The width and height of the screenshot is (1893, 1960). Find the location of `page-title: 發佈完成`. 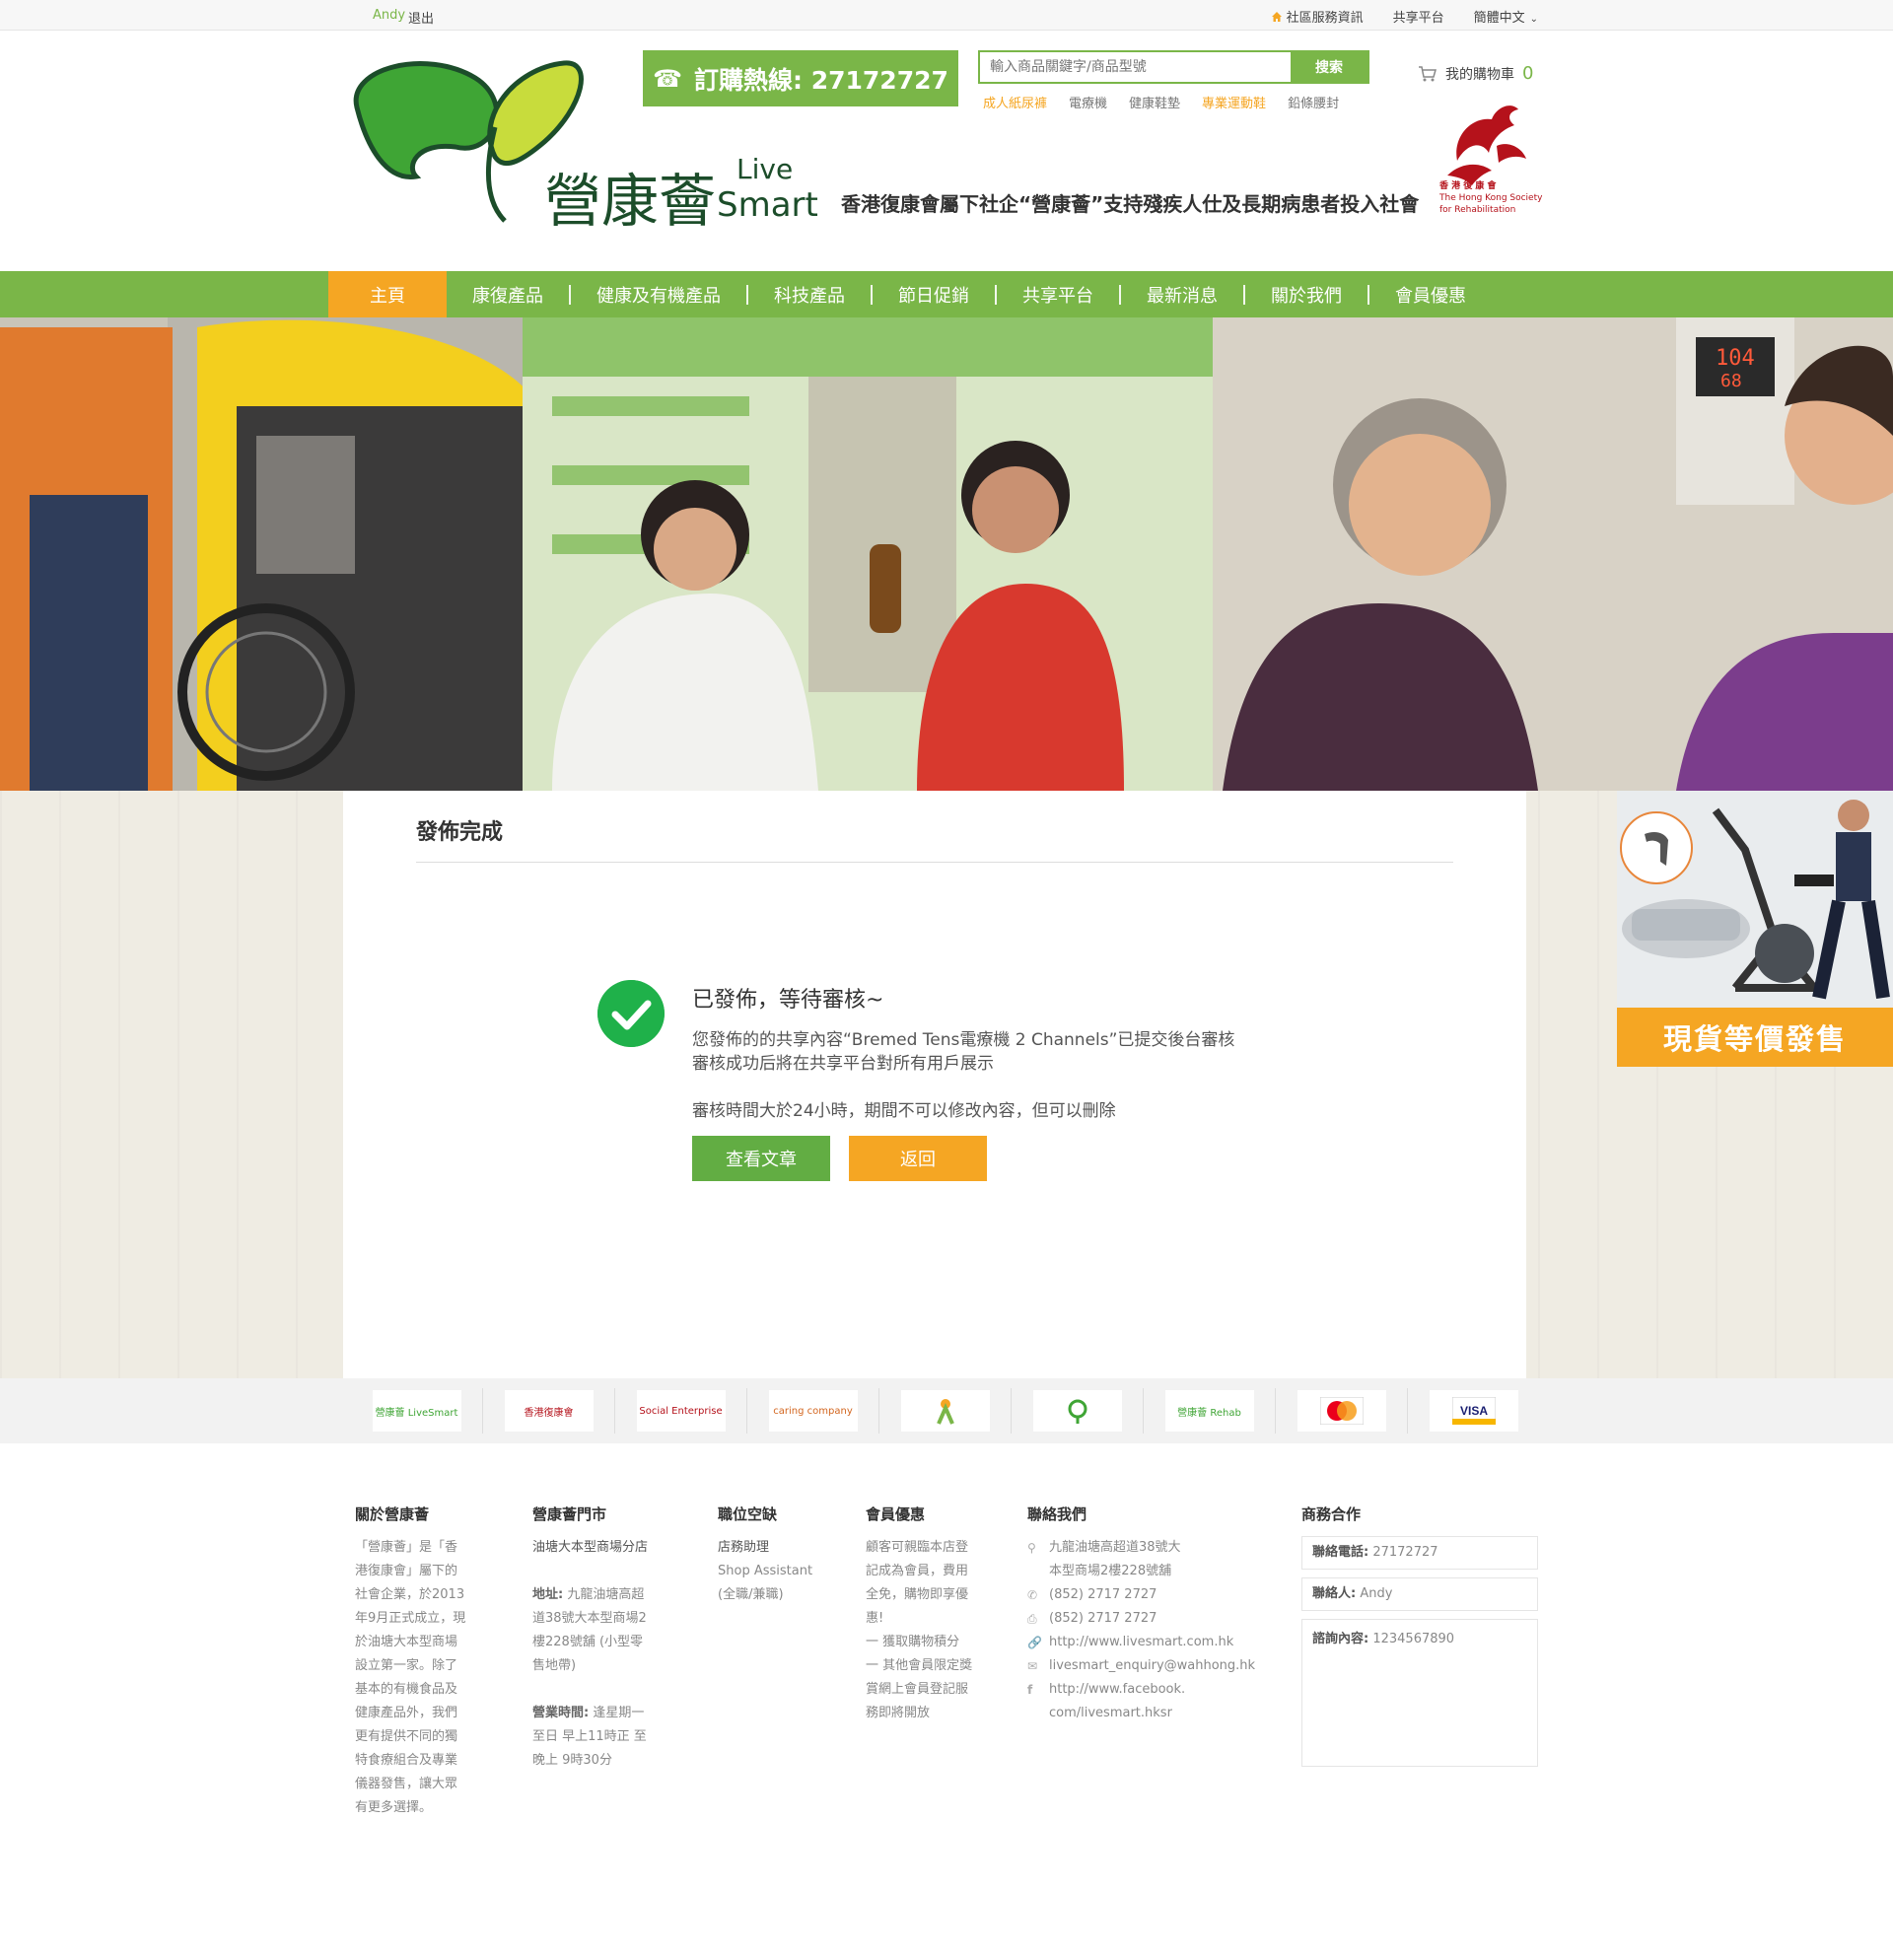

page-title: 發佈完成 is located at coordinates (460, 832).